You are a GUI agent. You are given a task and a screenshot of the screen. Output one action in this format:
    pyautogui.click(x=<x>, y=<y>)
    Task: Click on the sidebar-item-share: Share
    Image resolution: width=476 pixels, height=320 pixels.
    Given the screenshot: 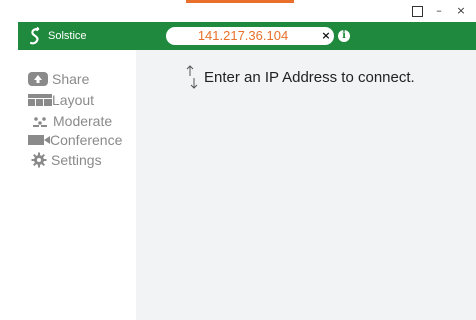 What is the action you would take?
    pyautogui.click(x=58, y=79)
    